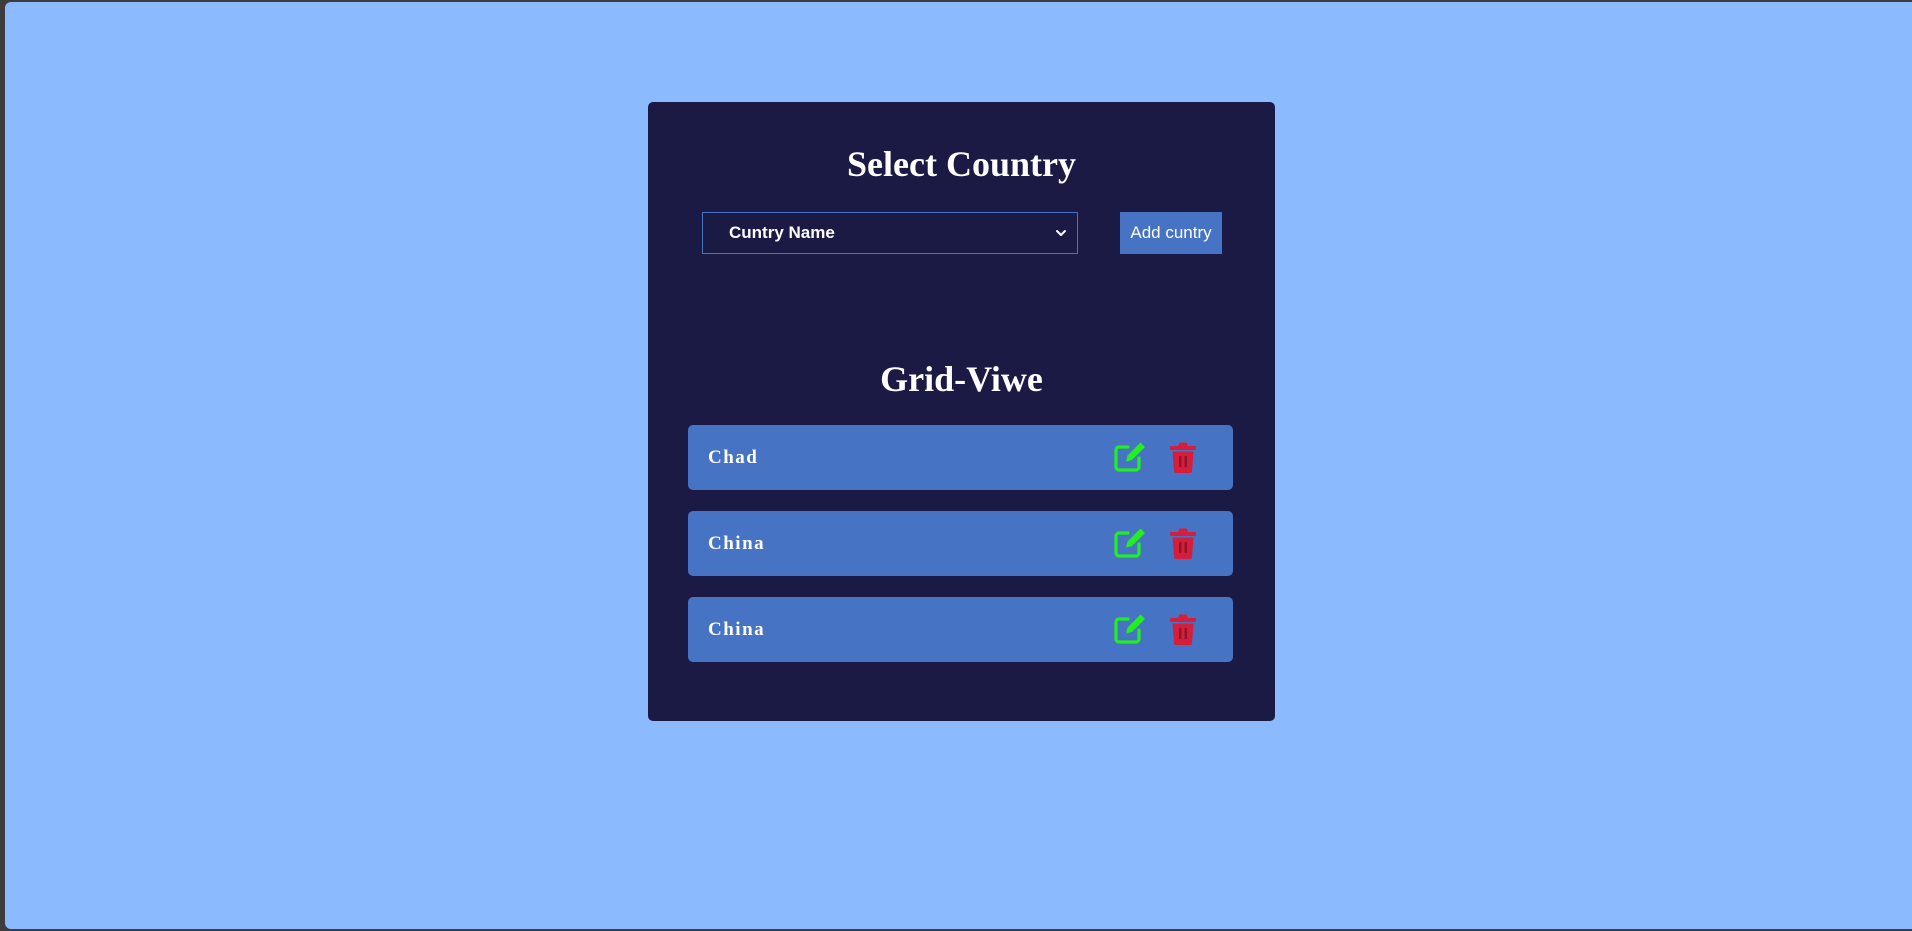 The width and height of the screenshot is (1912, 931). Describe the element at coordinates (890, 233) in the screenshot. I see `country-select: Cuntry Name` at that location.